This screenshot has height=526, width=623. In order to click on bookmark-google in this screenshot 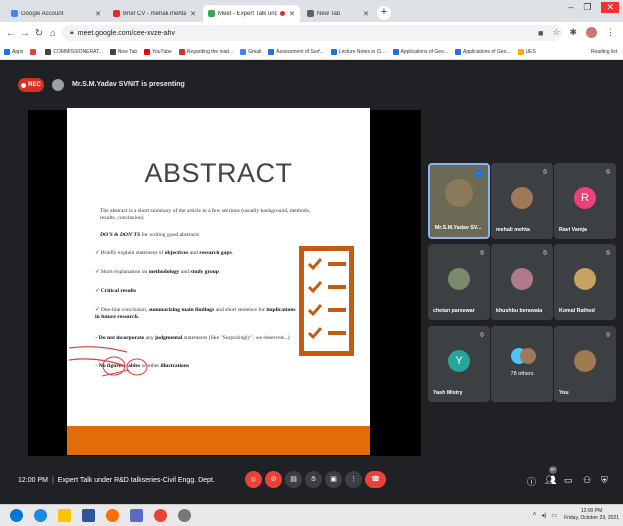, I will do `click(34, 51)`.